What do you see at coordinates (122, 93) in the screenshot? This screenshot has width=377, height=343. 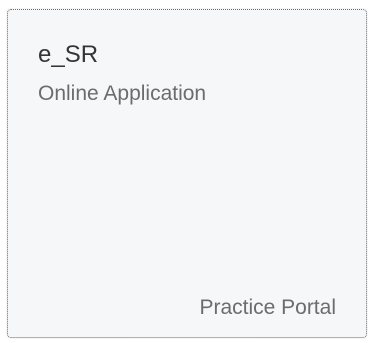 I see `tile-subtitle: Online Application` at bounding box center [122, 93].